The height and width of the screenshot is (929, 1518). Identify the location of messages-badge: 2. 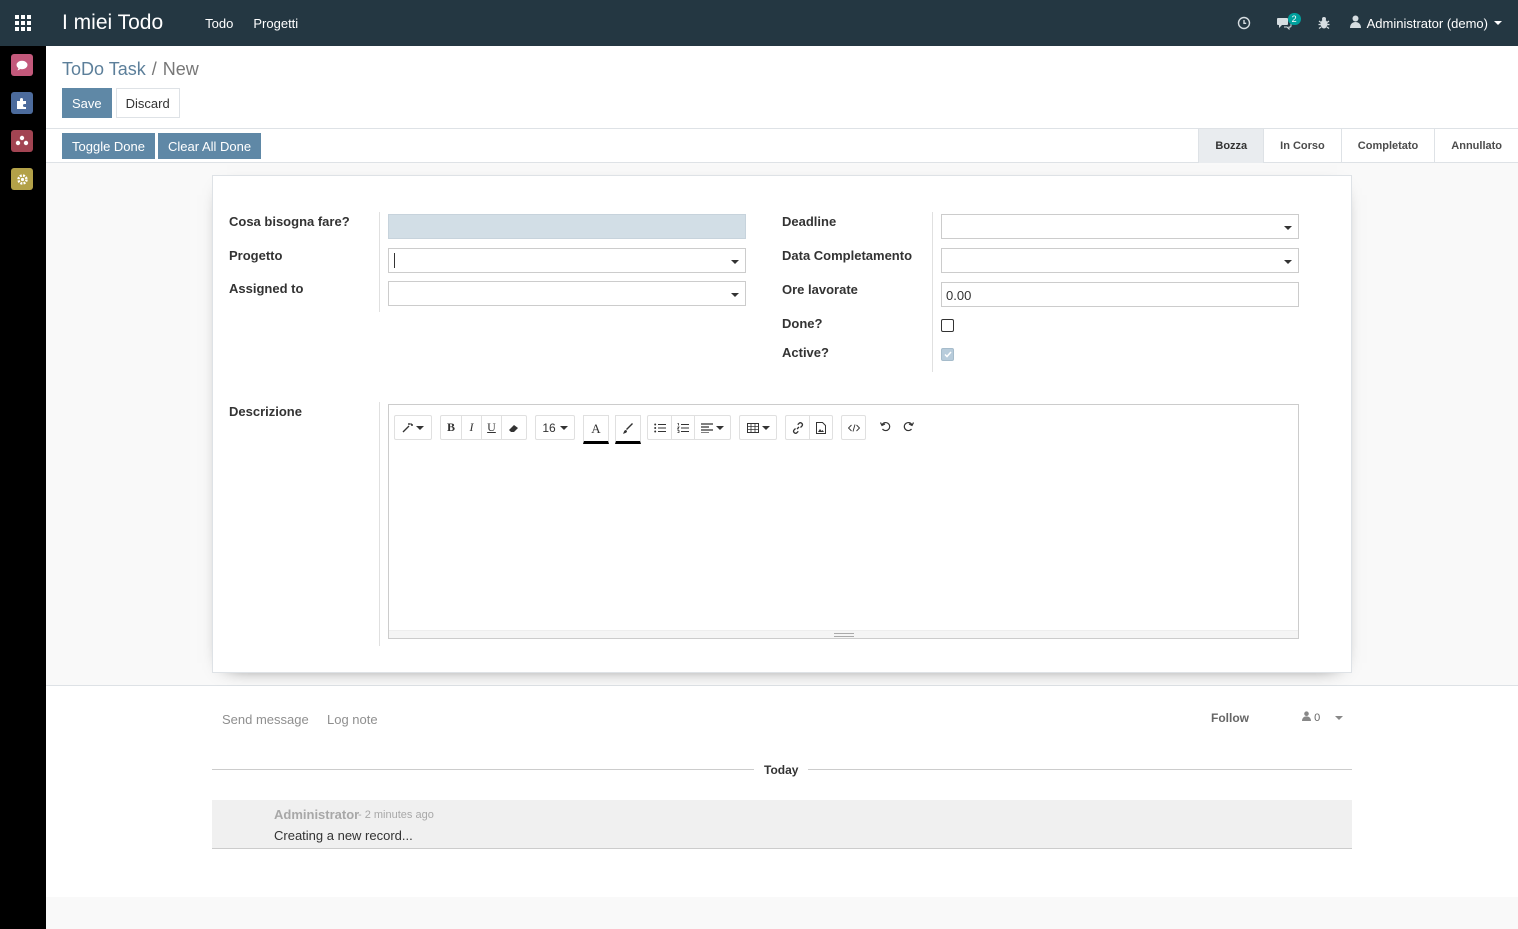
(1294, 19).